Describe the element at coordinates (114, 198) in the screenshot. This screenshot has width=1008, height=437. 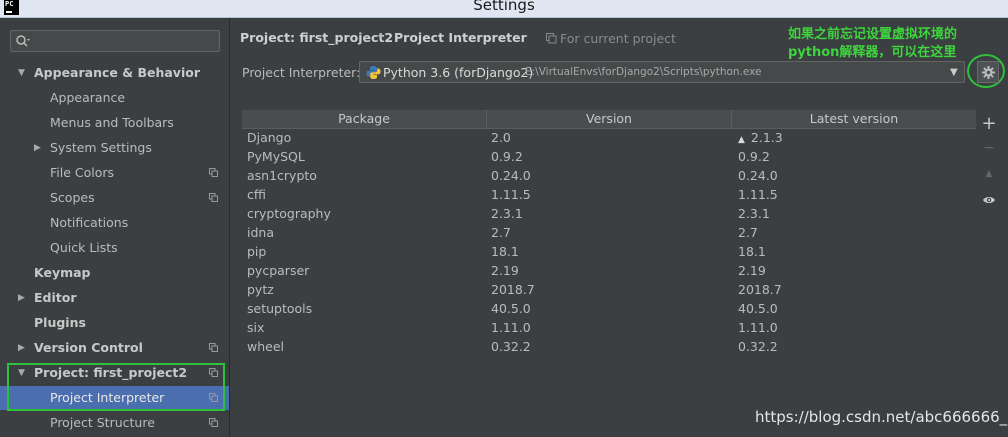
I see `sidebar-item-scopes: Scopes` at that location.